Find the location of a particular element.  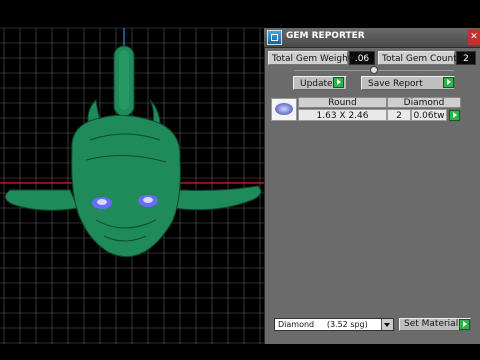

gem-size-cell: 1.63 X 2.46 is located at coordinates (342, 115).